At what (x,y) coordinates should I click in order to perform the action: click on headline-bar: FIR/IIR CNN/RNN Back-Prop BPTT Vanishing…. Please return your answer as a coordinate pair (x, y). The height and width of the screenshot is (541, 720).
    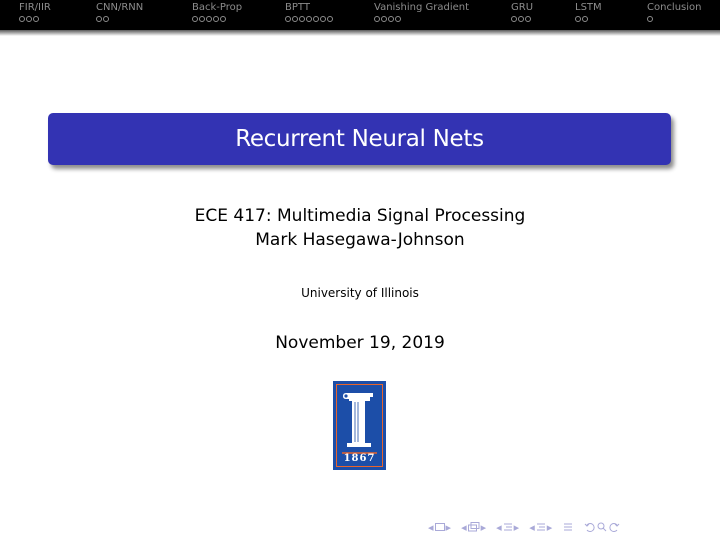
    Looking at the image, I should click on (360, 15).